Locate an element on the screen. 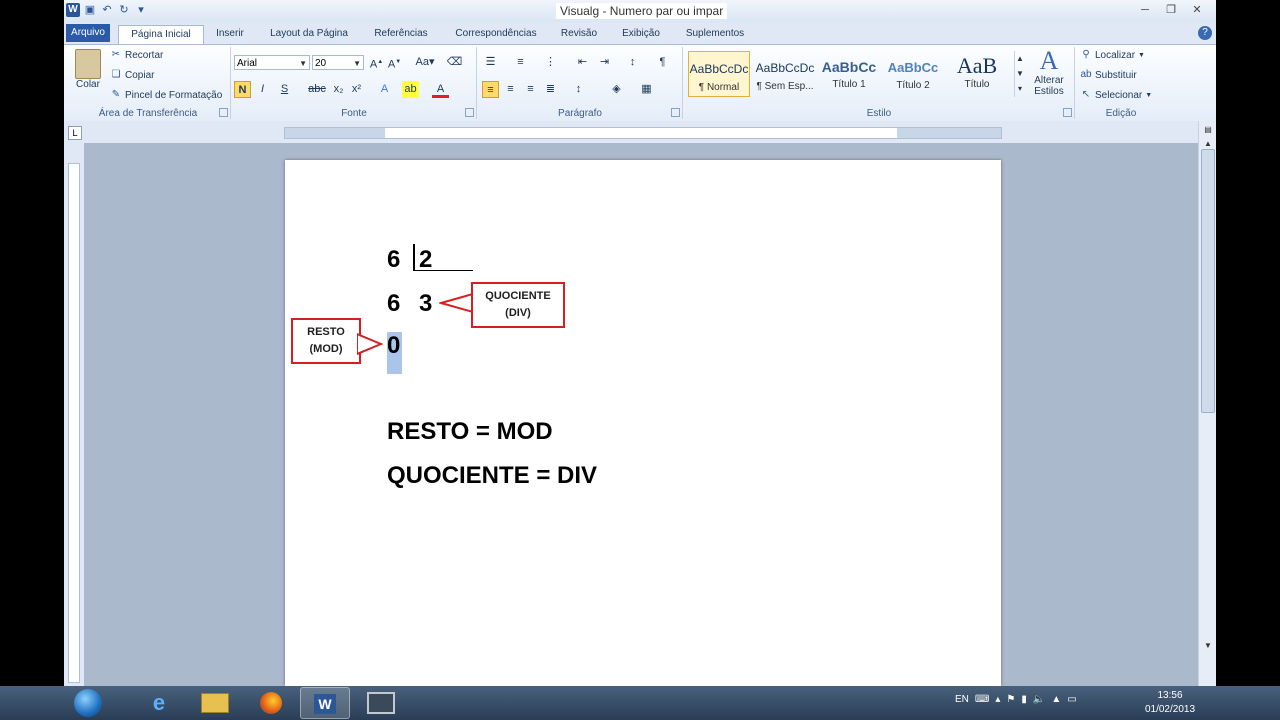 Image resolution: width=1280 pixels, height=720 pixels. font-size-select: 20 ▼ is located at coordinates (338, 62).